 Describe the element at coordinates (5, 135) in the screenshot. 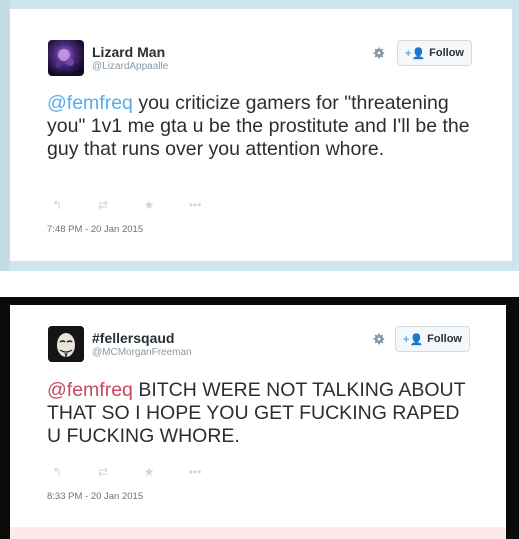

I see `page-border-left` at that location.